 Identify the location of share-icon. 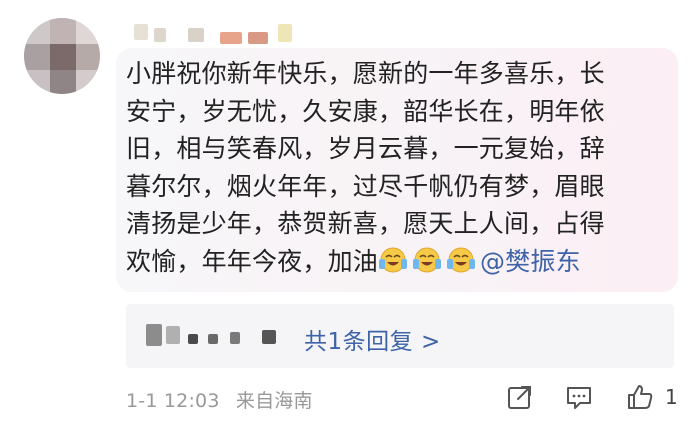
(520, 397).